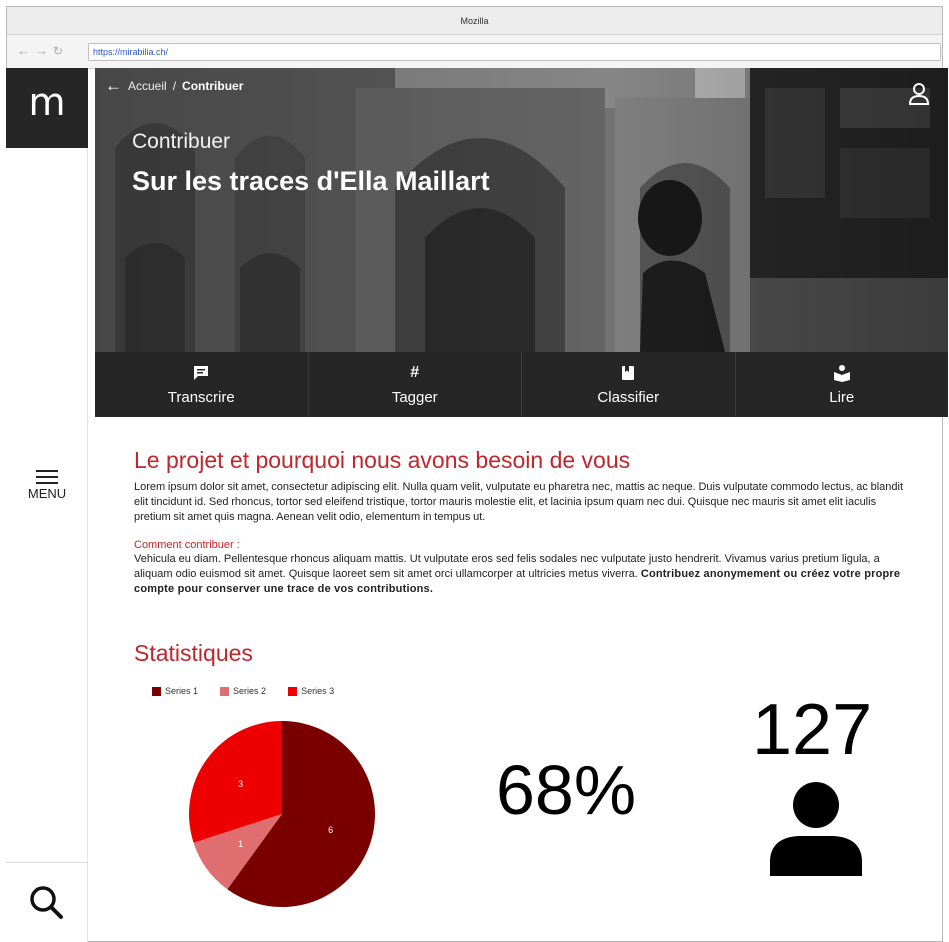 Image resolution: width=949 pixels, height=942 pixels. Describe the element at coordinates (187, 545) in the screenshot. I see `how-to-contribute-label: Comment contribuer :` at that location.